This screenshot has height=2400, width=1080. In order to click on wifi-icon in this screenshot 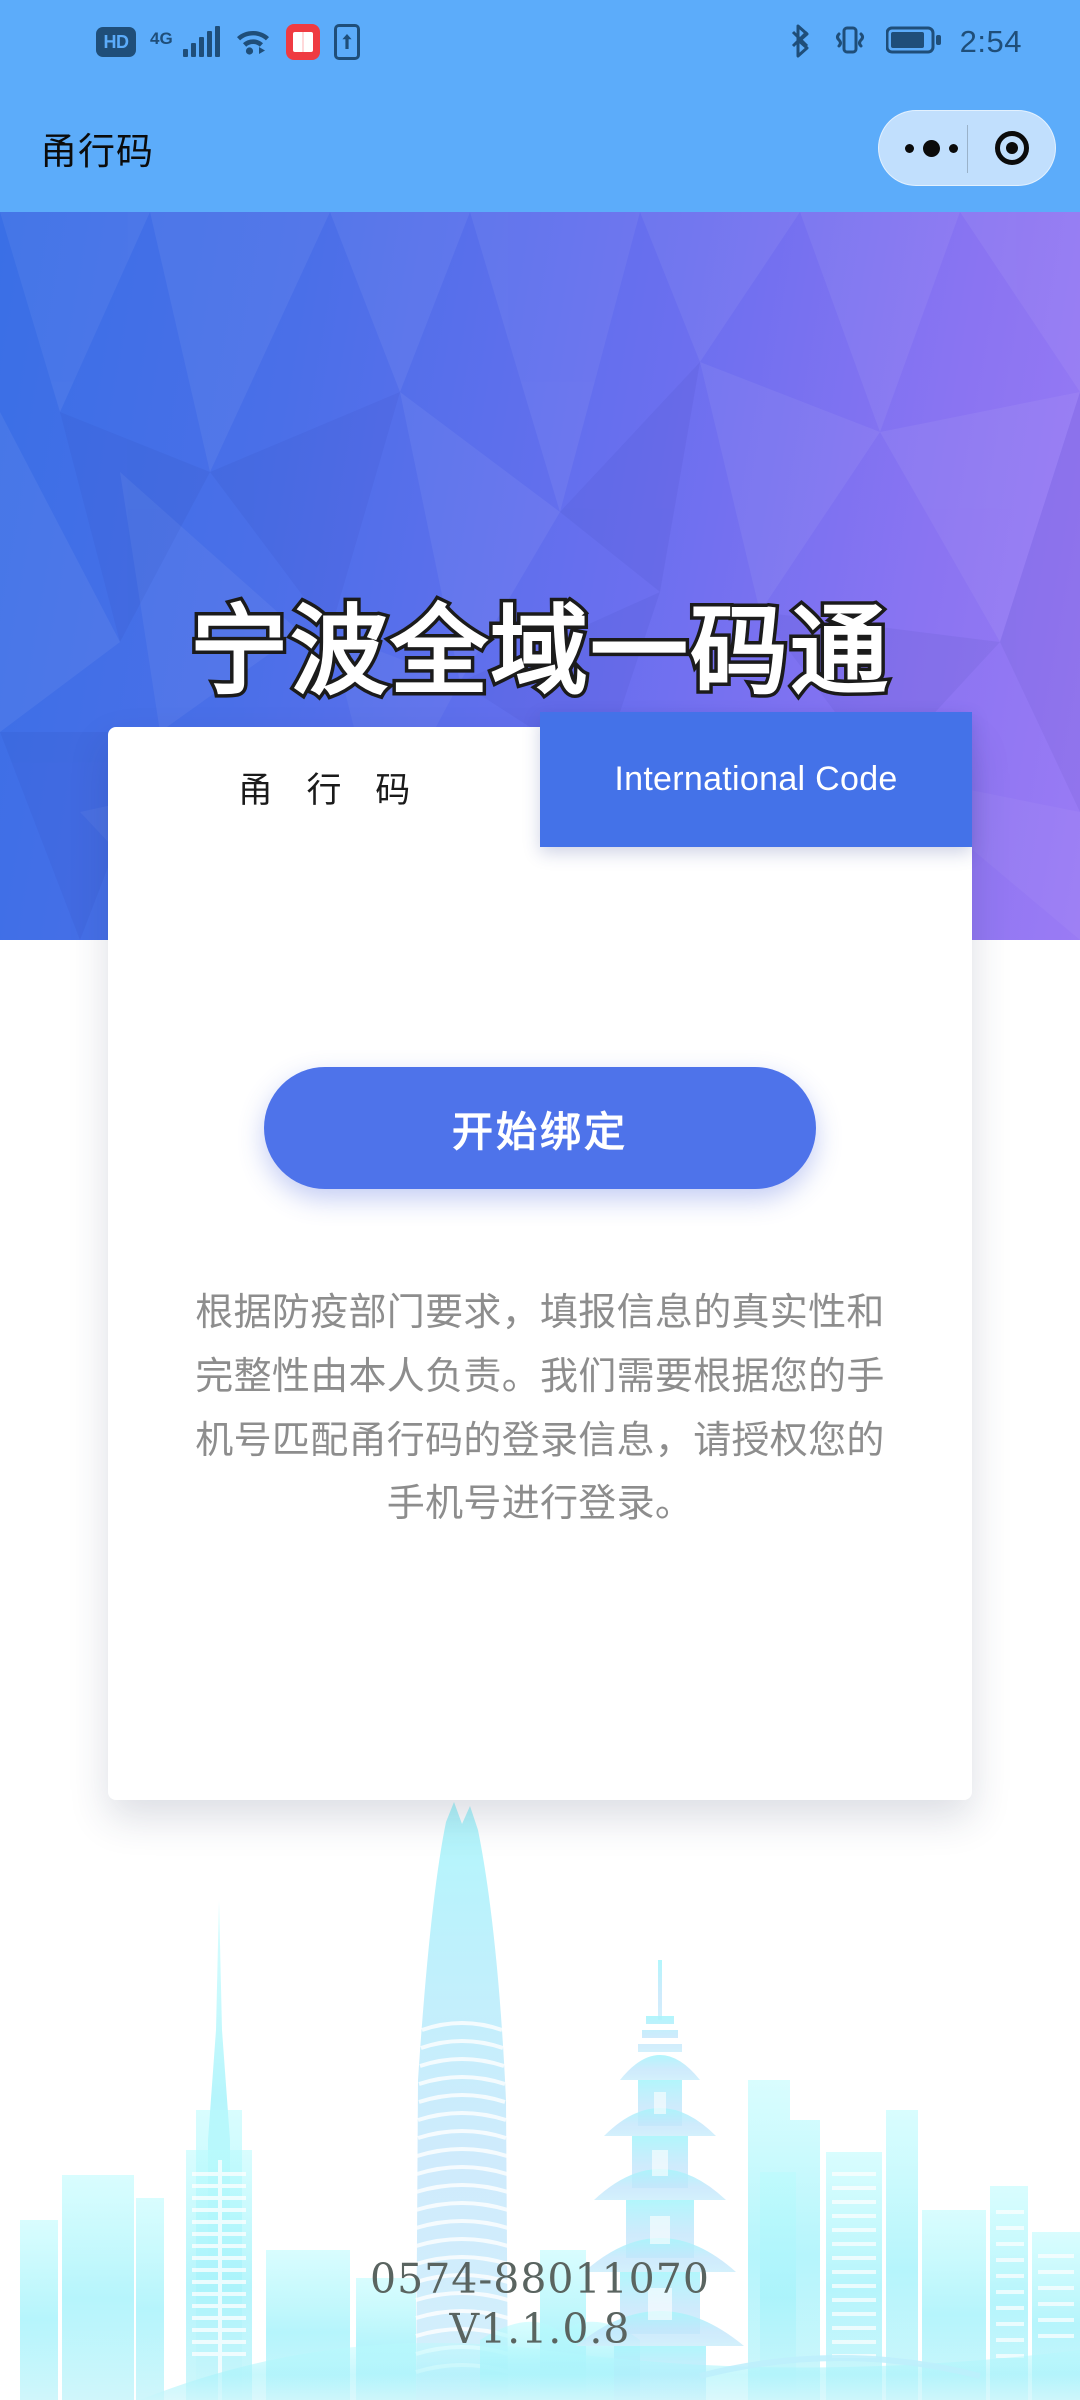, I will do `click(253, 42)`.